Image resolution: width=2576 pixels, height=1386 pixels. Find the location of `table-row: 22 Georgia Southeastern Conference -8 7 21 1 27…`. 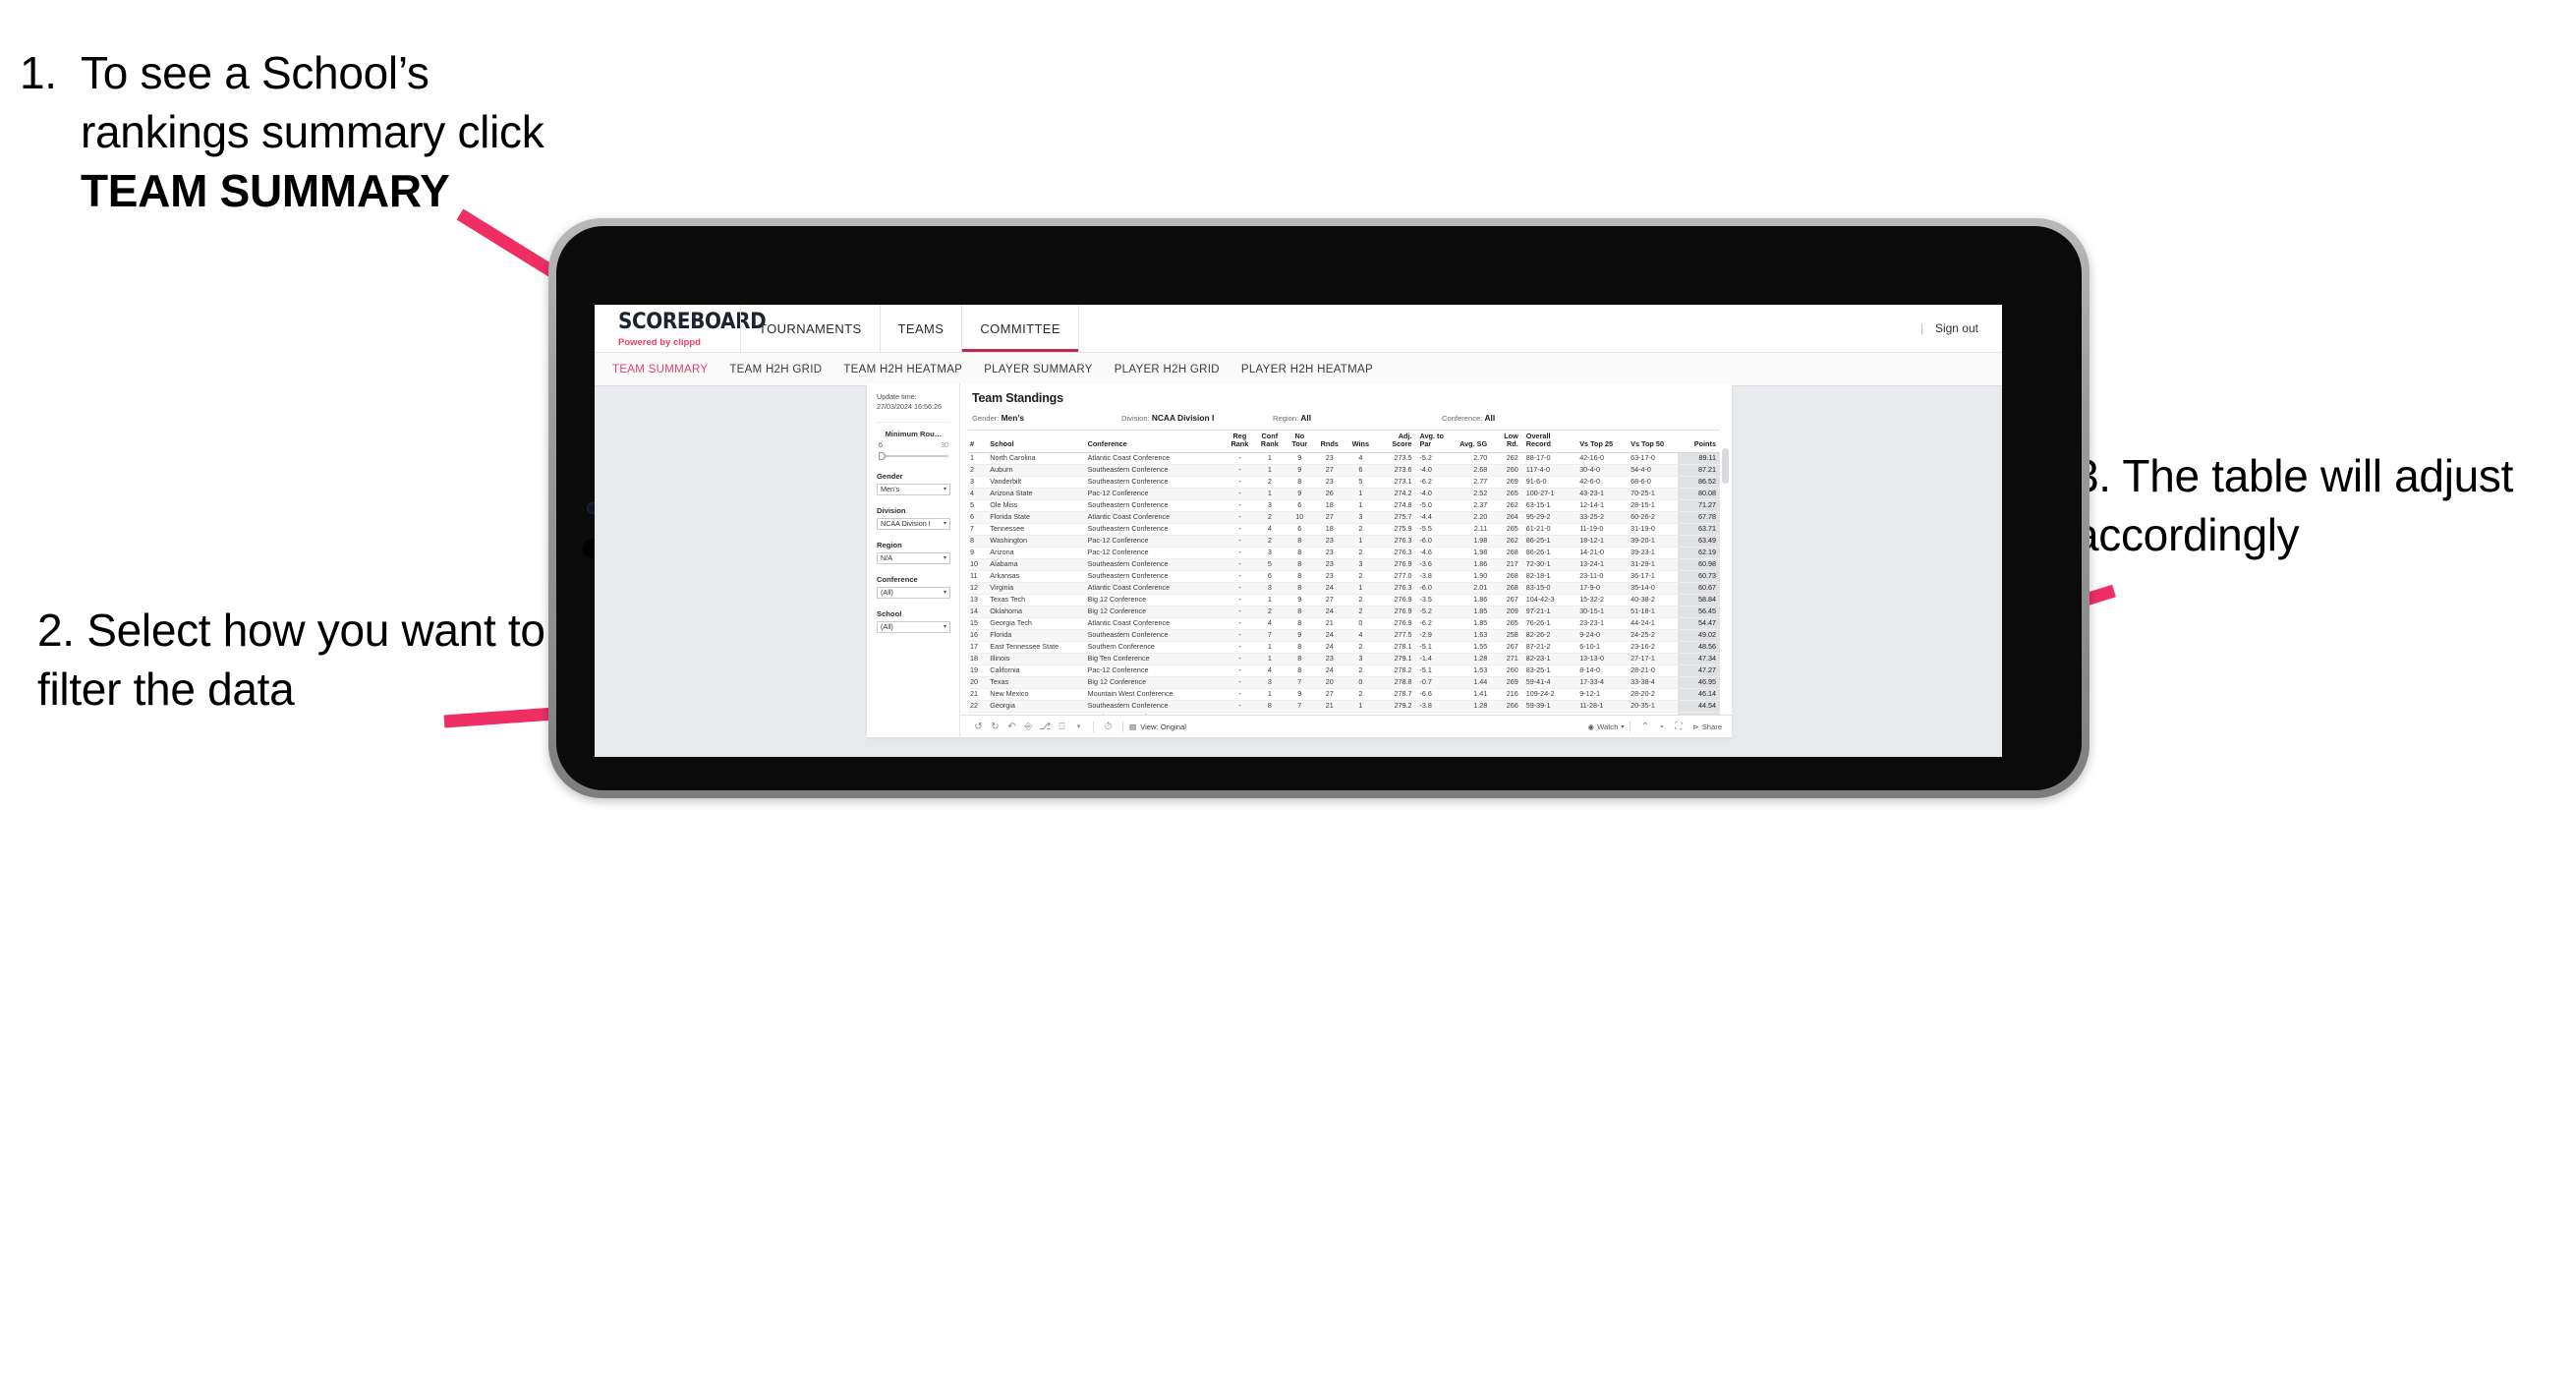

table-row: 22 Georgia Southeastern Conference -8 7 21 1 27… is located at coordinates (1344, 707).